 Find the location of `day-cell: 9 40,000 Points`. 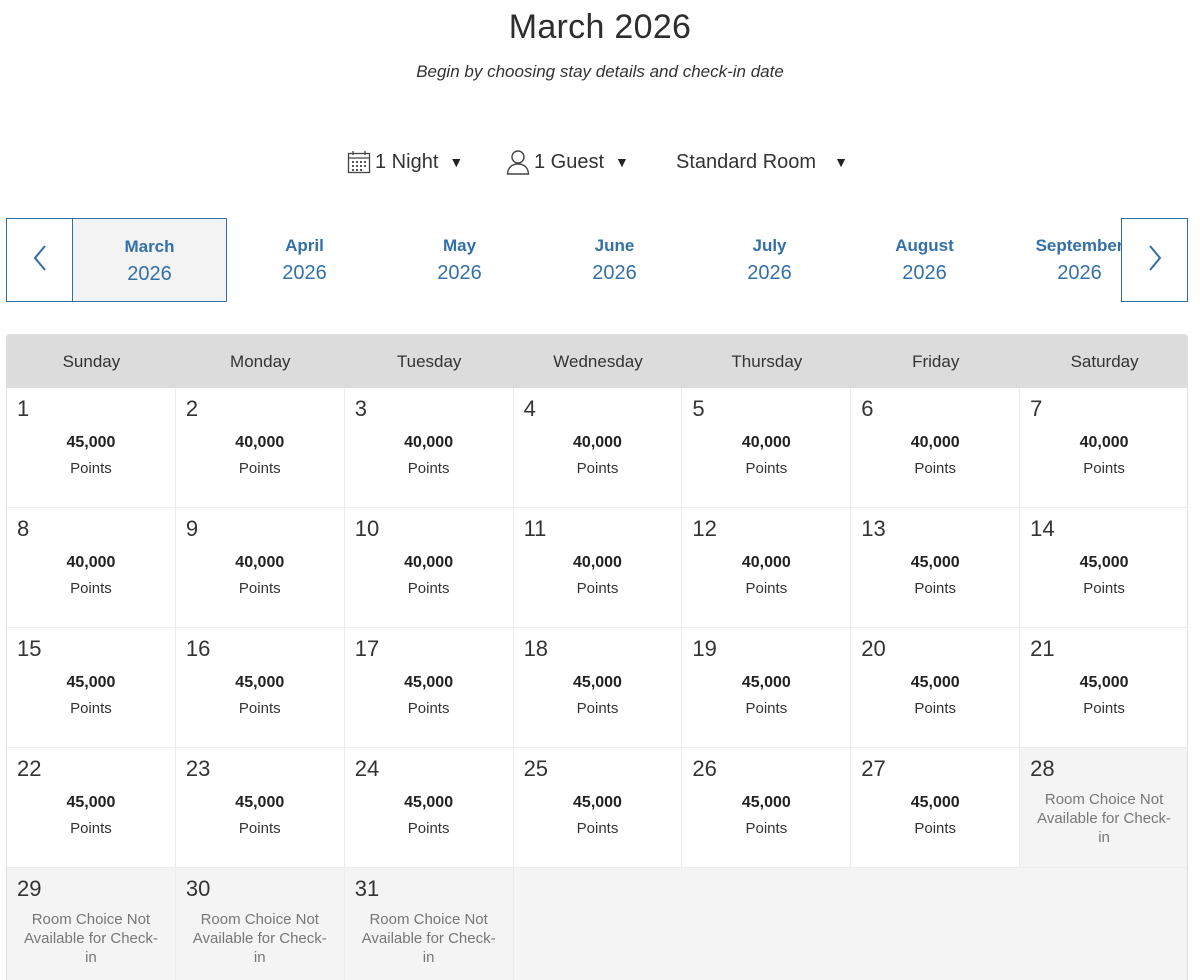

day-cell: 9 40,000 Points is located at coordinates (260, 568).